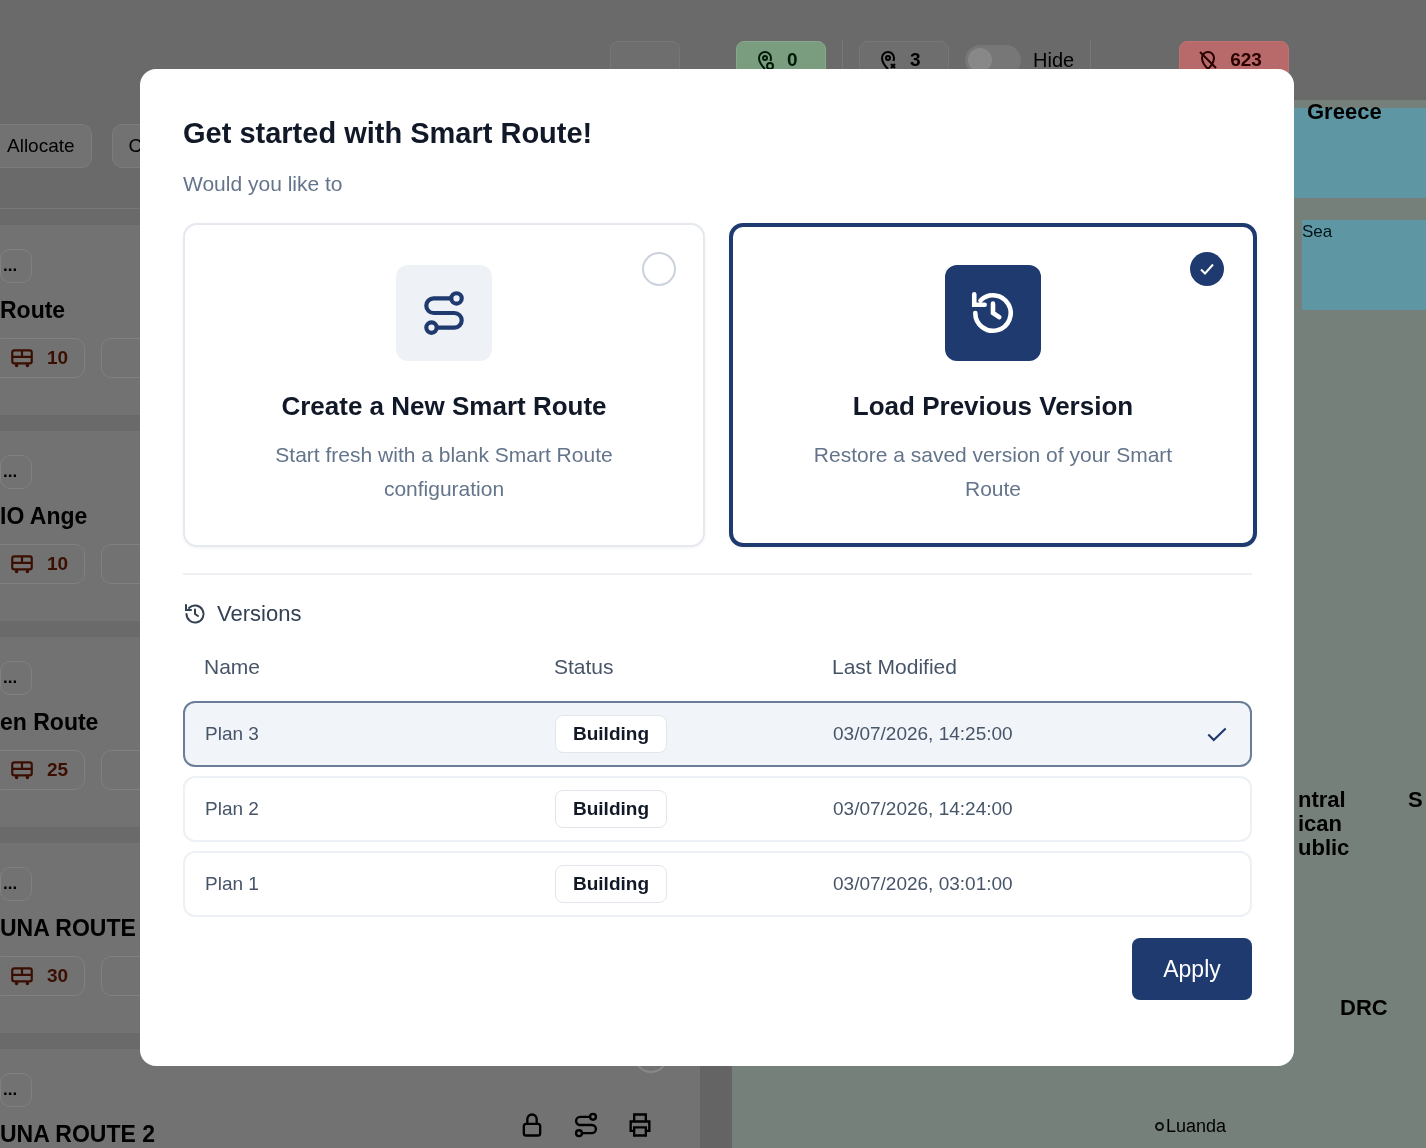 Image resolution: width=1426 pixels, height=1148 pixels. I want to click on apply-button: Apply, so click(1192, 969).